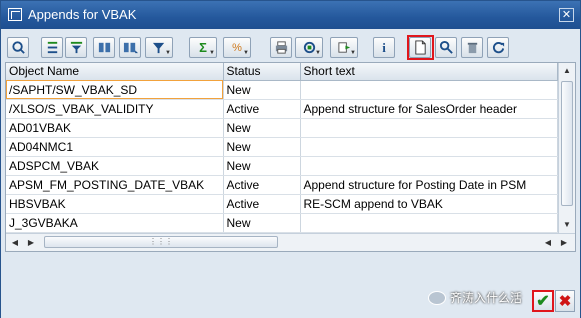  Describe the element at coordinates (567, 71) in the screenshot. I see `scroll-up-icon: ▲` at that location.